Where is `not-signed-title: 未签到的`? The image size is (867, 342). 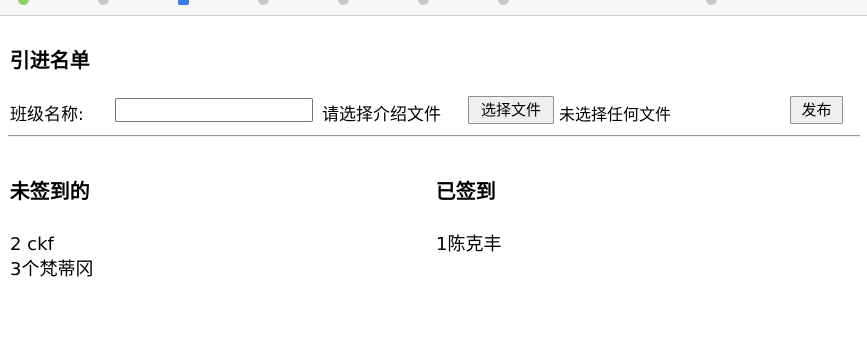 not-signed-title: 未签到的 is located at coordinates (50, 191).